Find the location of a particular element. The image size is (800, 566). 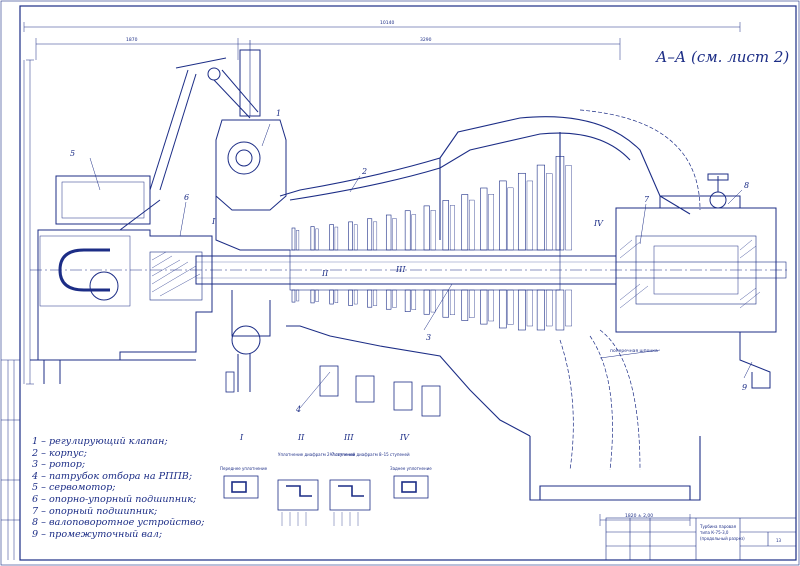

legend-item: 5 – сервомотор; is located at coordinates (74, 488).